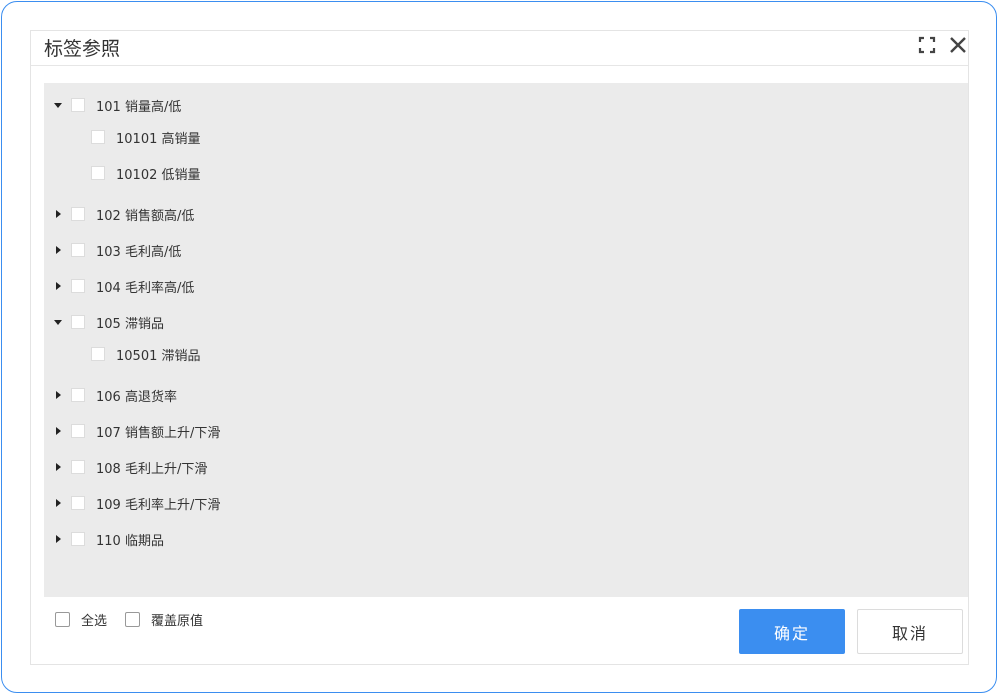  I want to click on overwrite-label: 覆盖原值, so click(177, 621).